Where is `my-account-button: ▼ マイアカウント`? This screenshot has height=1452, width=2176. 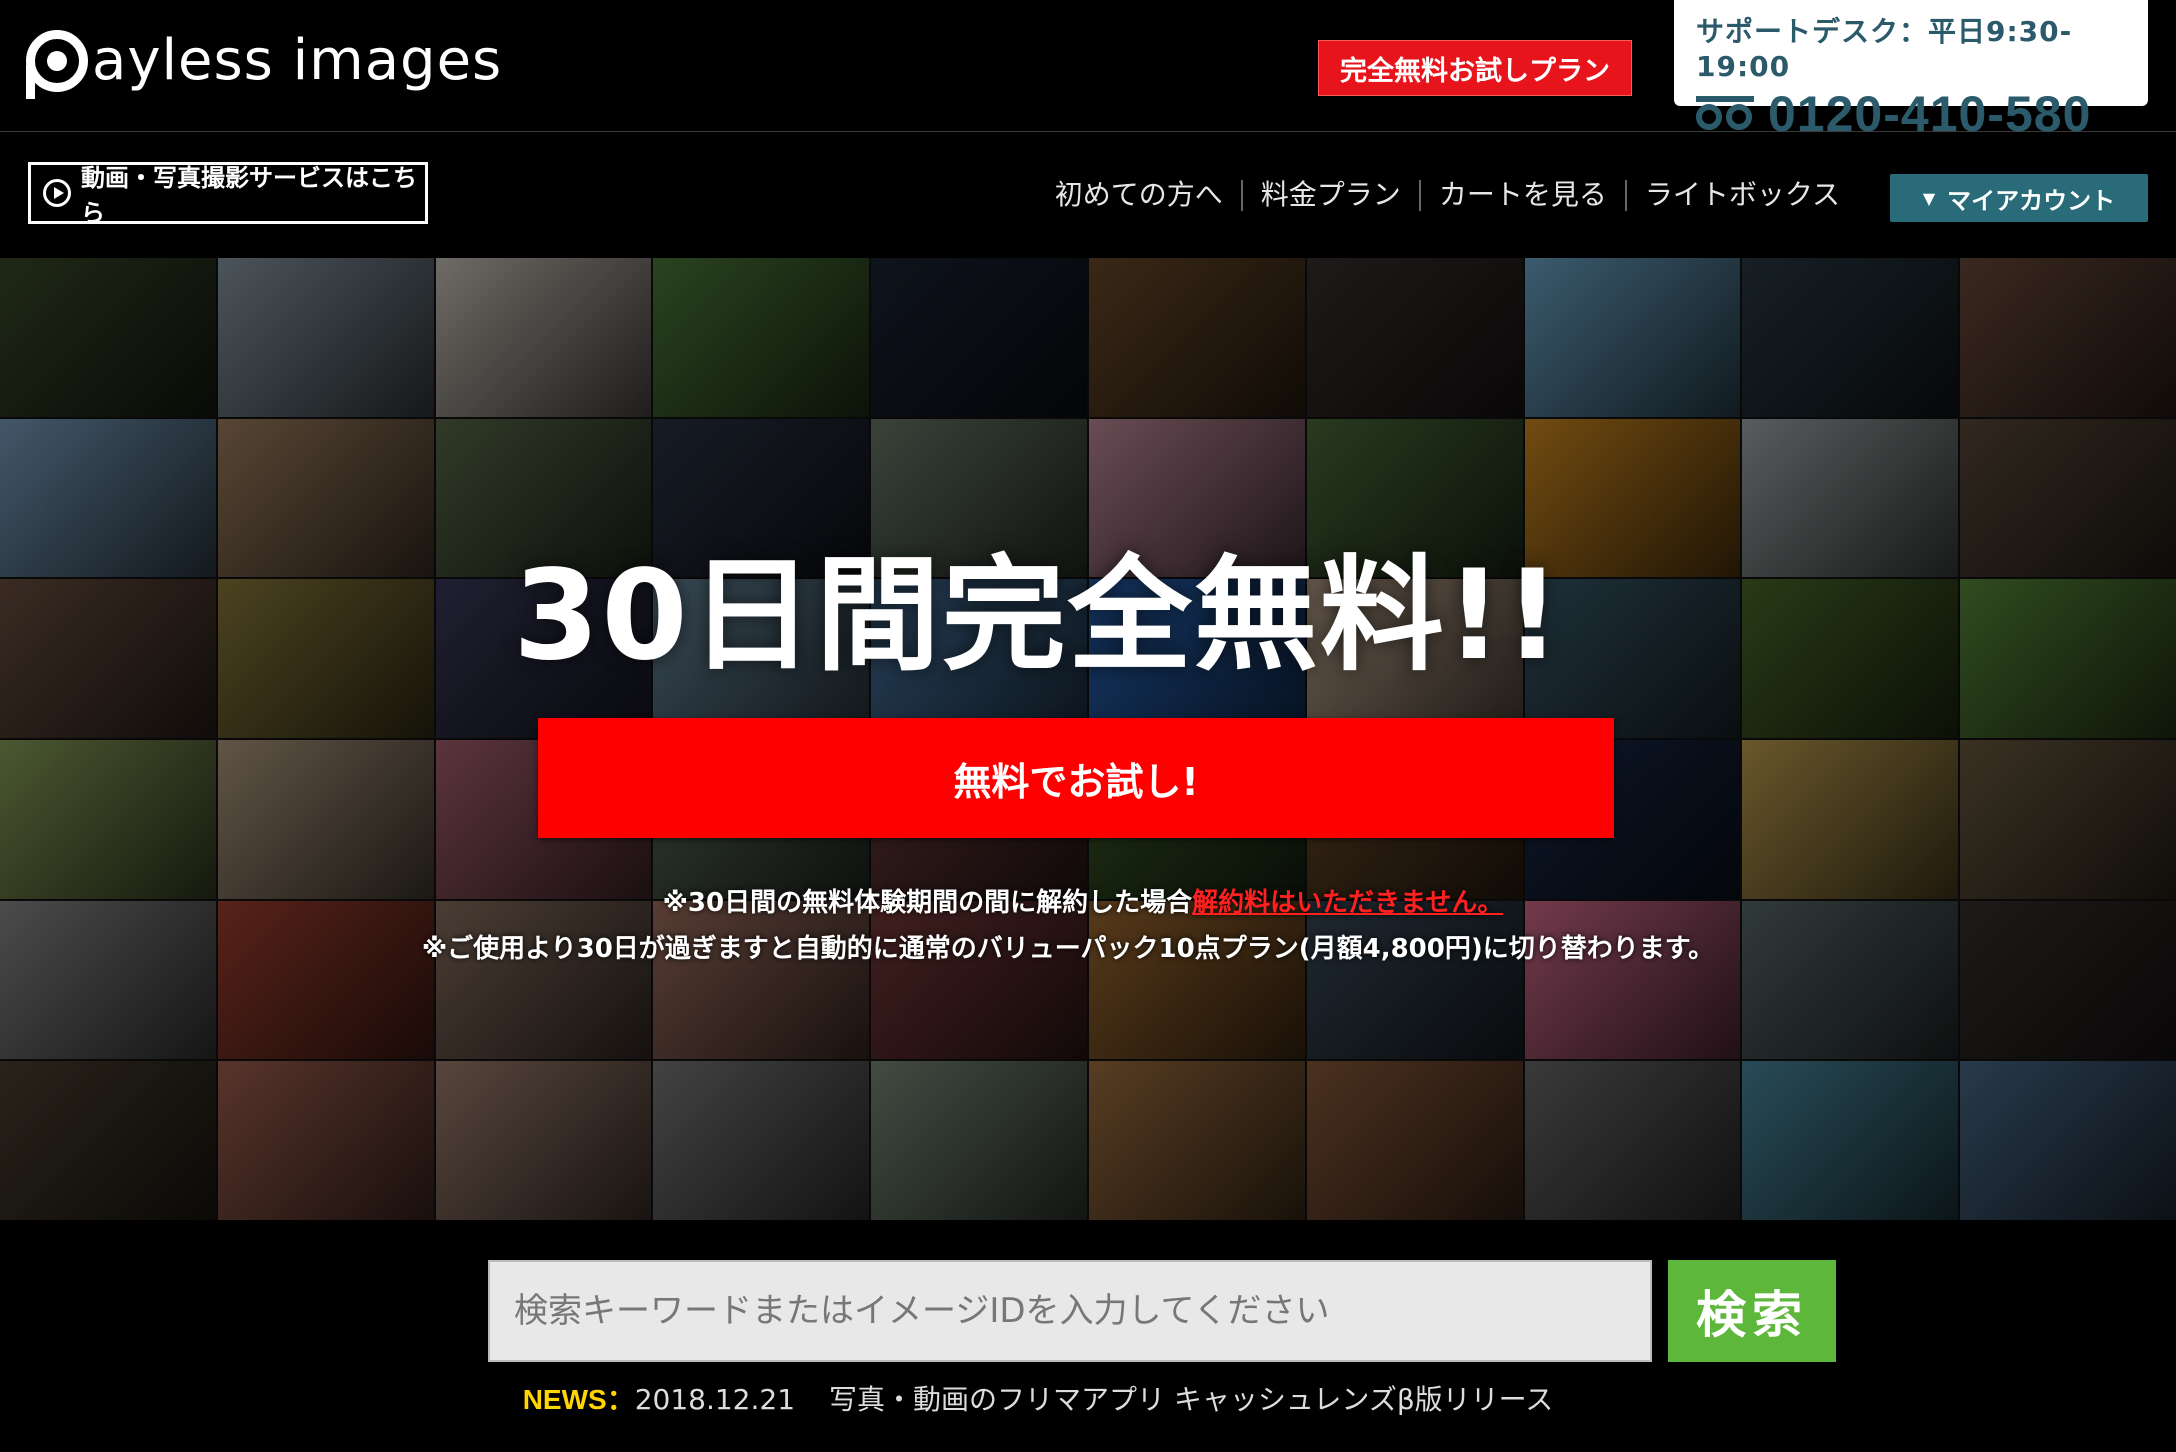 my-account-button: ▼ マイアカウント is located at coordinates (2019, 198).